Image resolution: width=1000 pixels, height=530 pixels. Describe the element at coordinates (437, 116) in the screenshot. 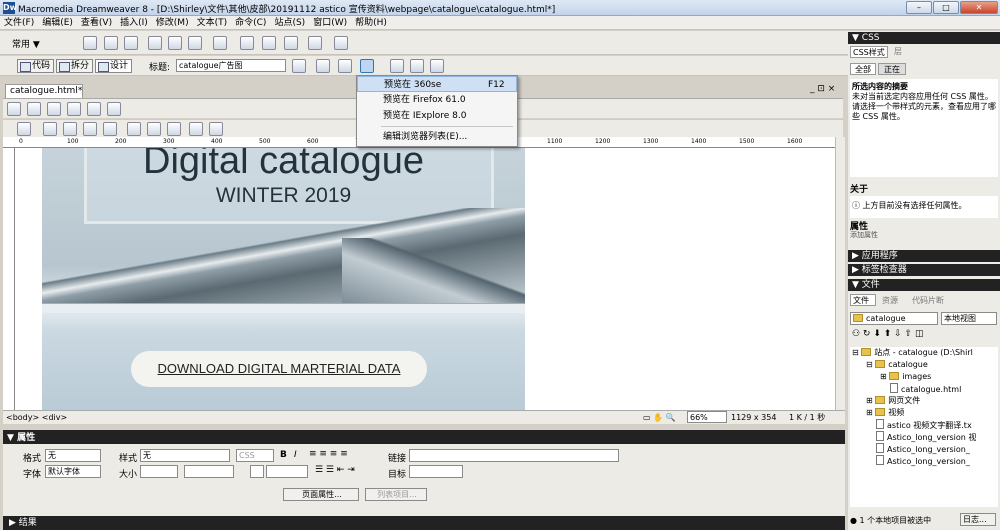

I see `preview-iexplore-item: 预览在 IExplore 8.0` at that location.